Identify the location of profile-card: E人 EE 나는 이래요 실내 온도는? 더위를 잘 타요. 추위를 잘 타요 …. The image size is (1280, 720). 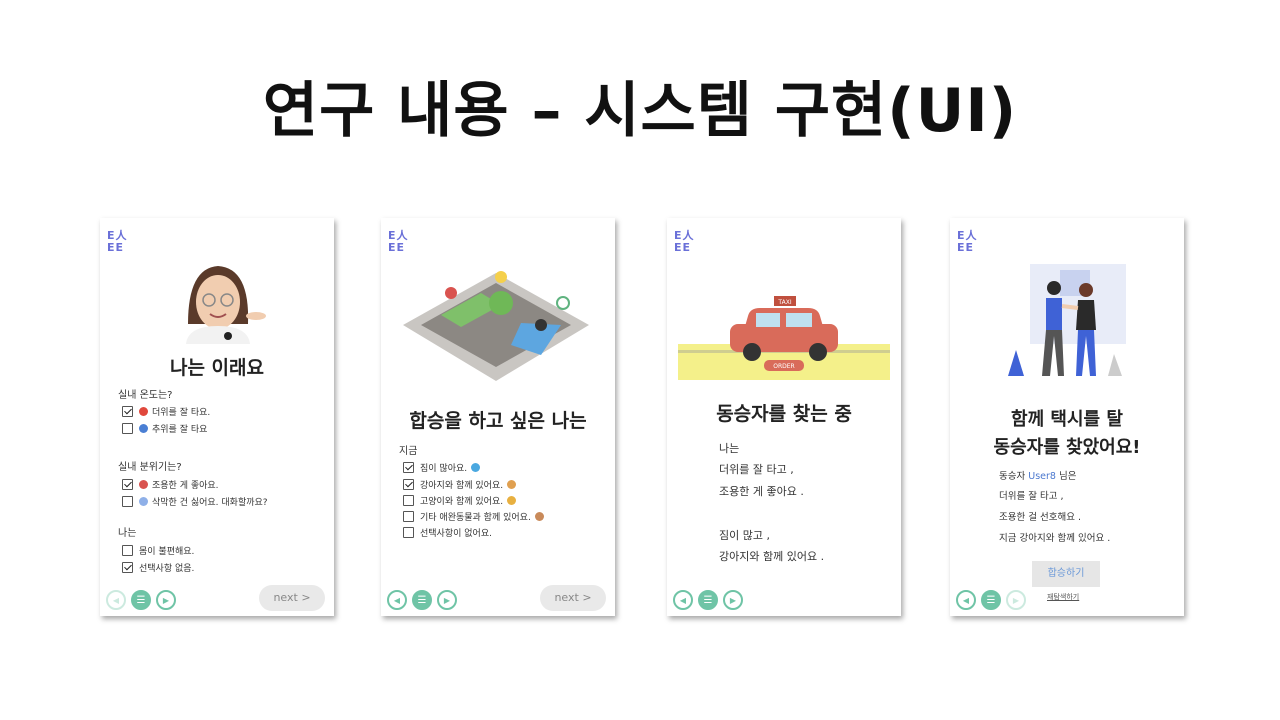
(217, 417).